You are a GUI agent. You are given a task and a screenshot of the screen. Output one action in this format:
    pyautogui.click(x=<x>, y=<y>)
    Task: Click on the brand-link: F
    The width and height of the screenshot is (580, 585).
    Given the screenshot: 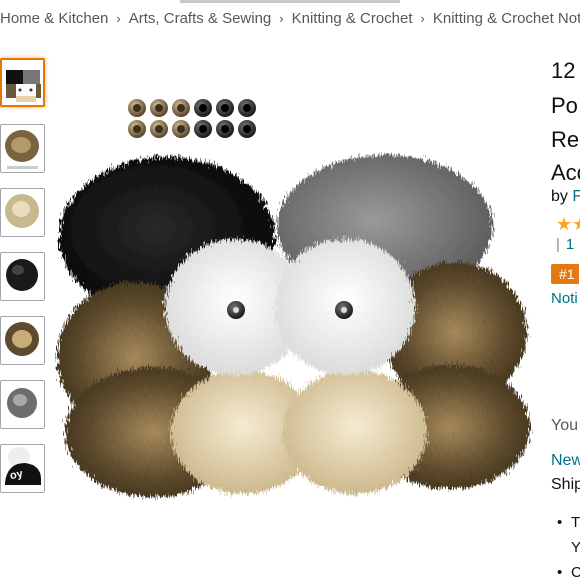 What is the action you would take?
    pyautogui.click(x=576, y=196)
    